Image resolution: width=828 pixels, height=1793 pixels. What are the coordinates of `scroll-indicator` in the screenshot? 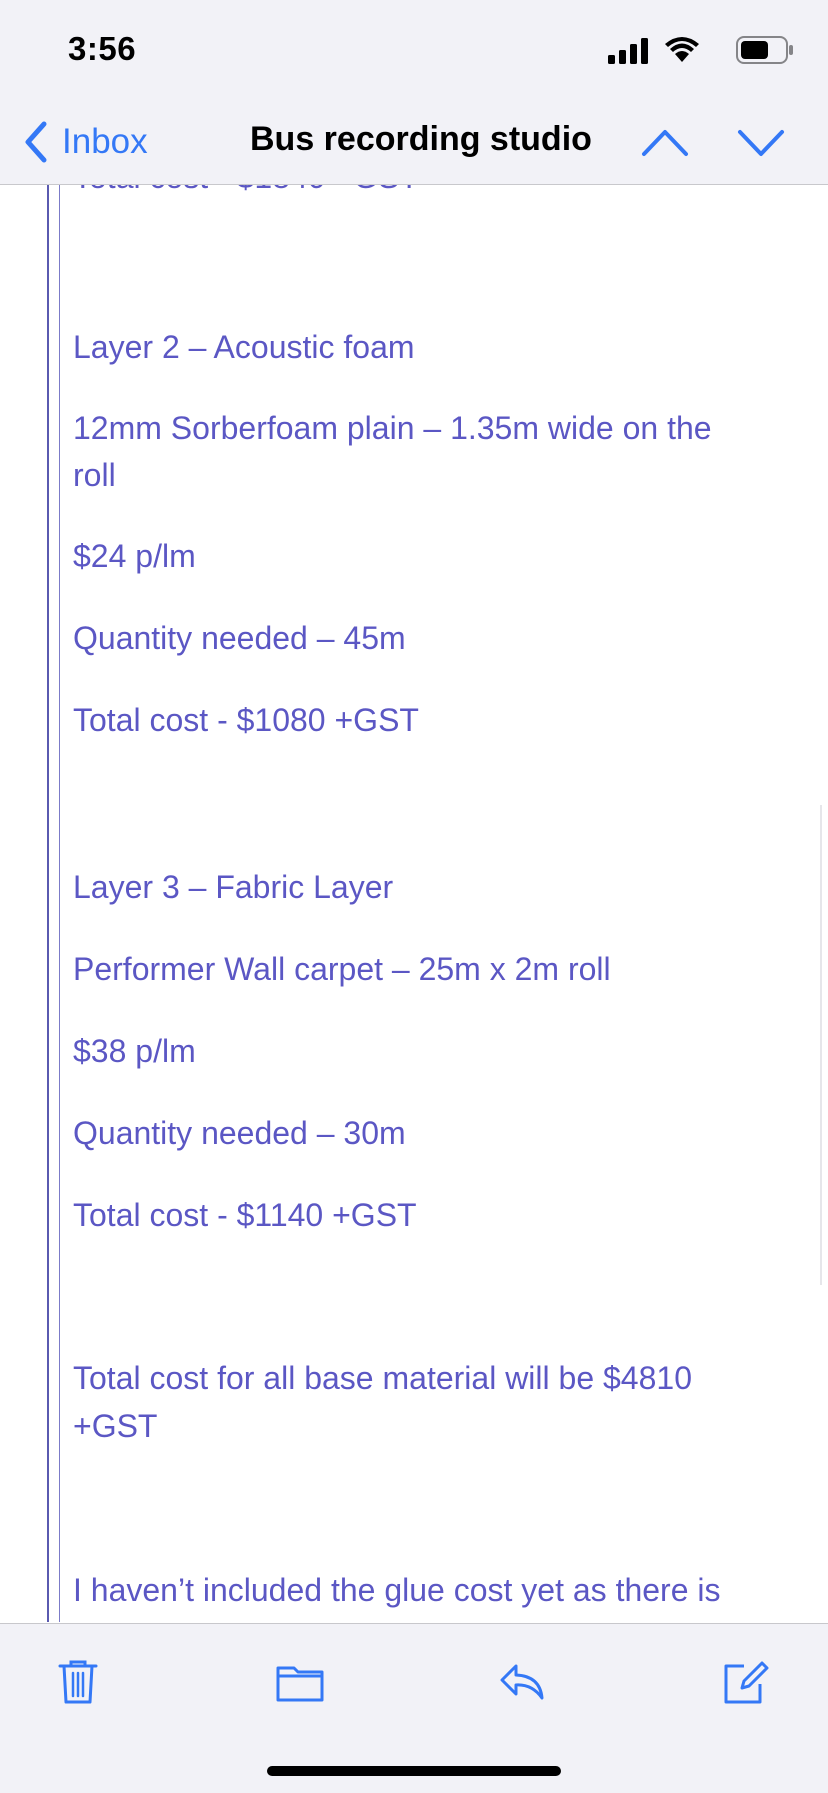 It's located at (821, 1045).